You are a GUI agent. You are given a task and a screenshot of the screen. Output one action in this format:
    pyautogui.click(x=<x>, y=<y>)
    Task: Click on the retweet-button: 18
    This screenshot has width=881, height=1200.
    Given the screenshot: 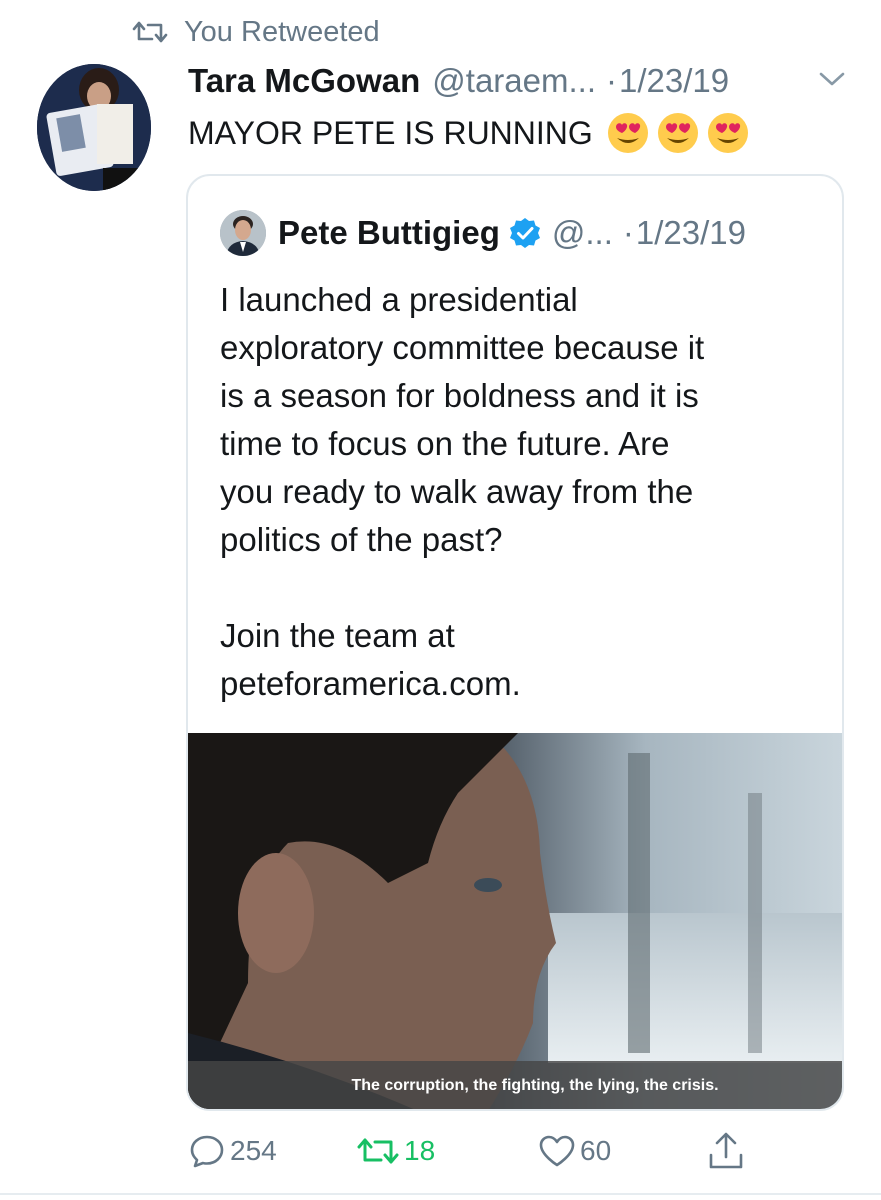 What is the action you would take?
    pyautogui.click(x=395, y=1151)
    